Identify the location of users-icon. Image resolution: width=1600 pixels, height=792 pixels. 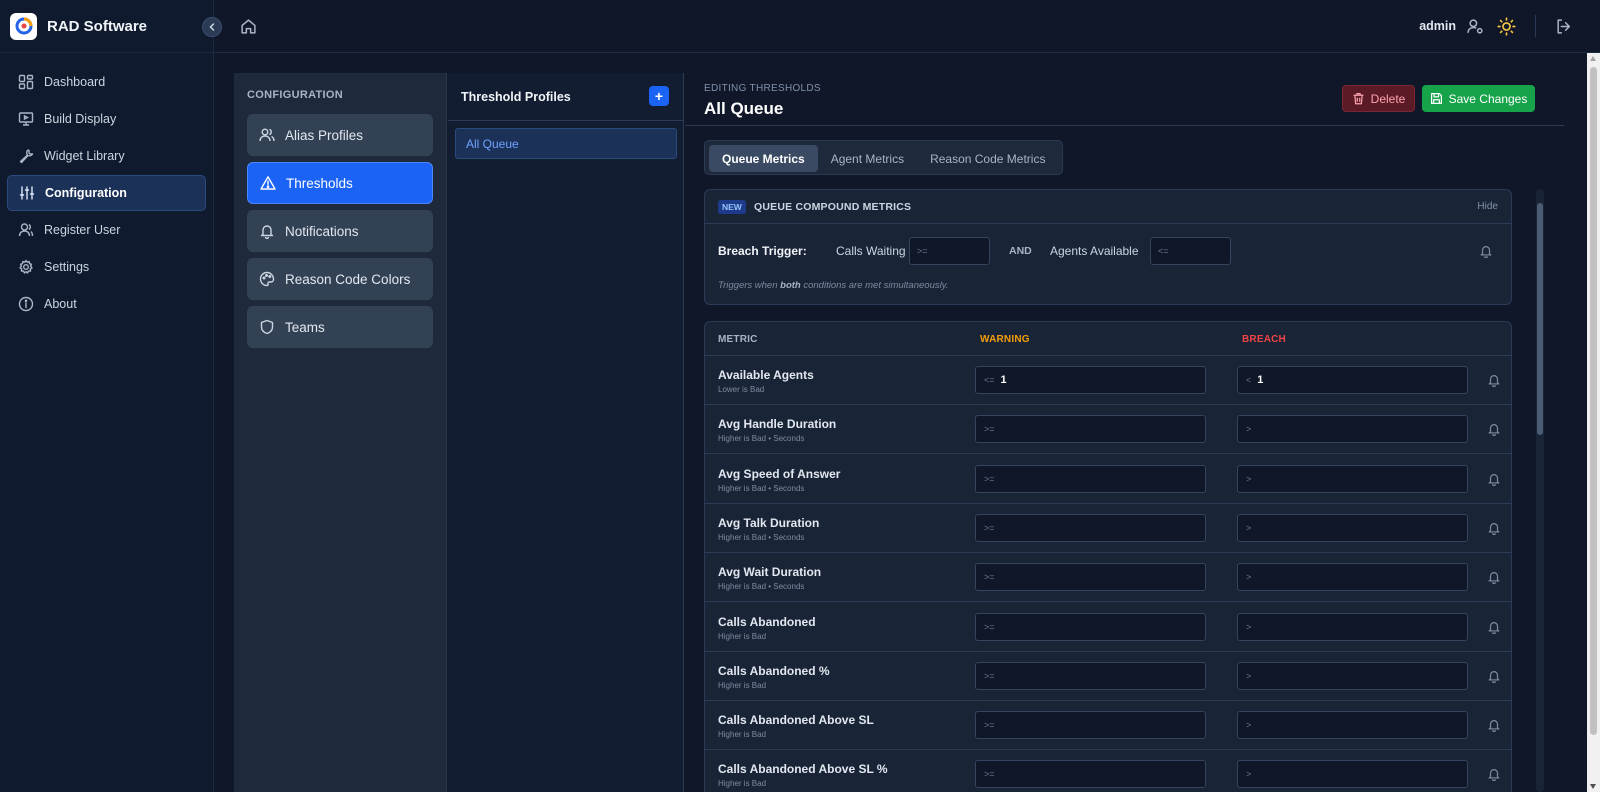
(267, 135).